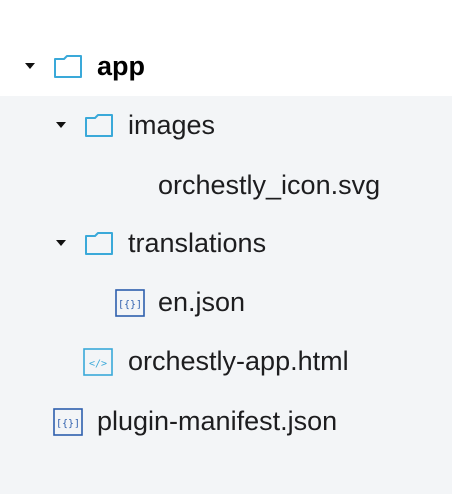 This screenshot has width=452, height=494. What do you see at coordinates (197, 243) in the screenshot?
I see `tree-item-label: translations` at bounding box center [197, 243].